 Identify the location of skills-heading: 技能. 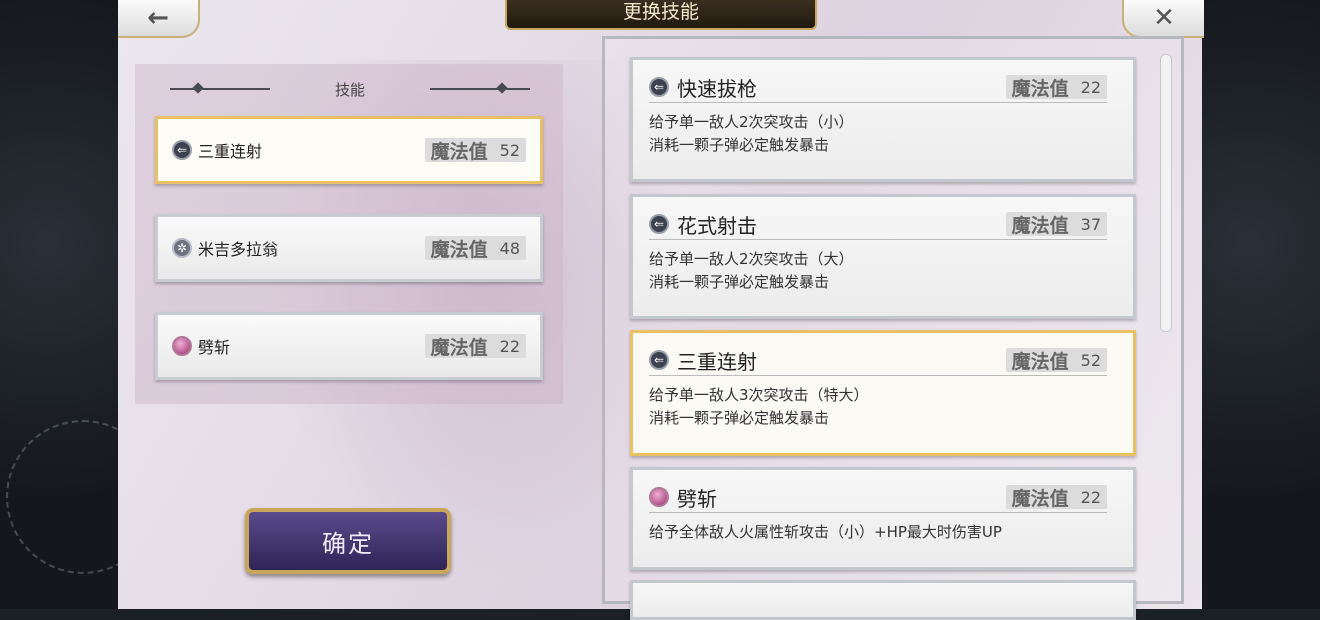
(349, 89).